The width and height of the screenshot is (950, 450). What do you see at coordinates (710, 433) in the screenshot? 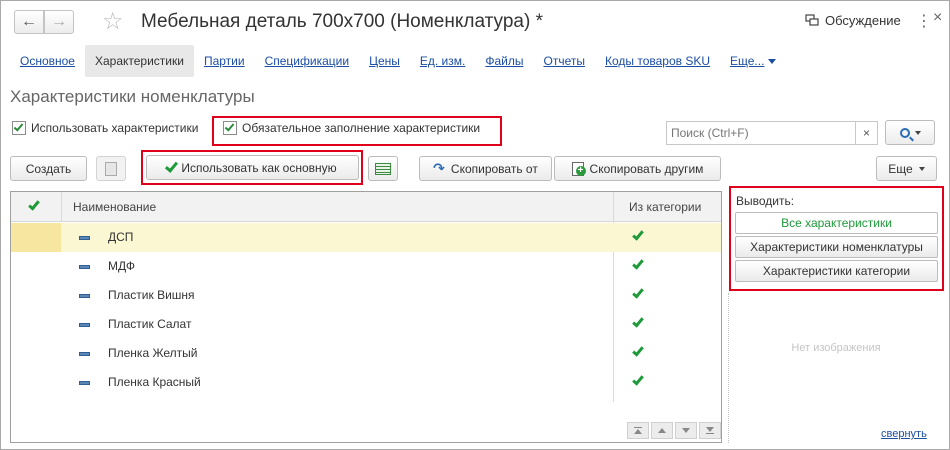
I see `scroll-bottom-bar-icon` at bounding box center [710, 433].